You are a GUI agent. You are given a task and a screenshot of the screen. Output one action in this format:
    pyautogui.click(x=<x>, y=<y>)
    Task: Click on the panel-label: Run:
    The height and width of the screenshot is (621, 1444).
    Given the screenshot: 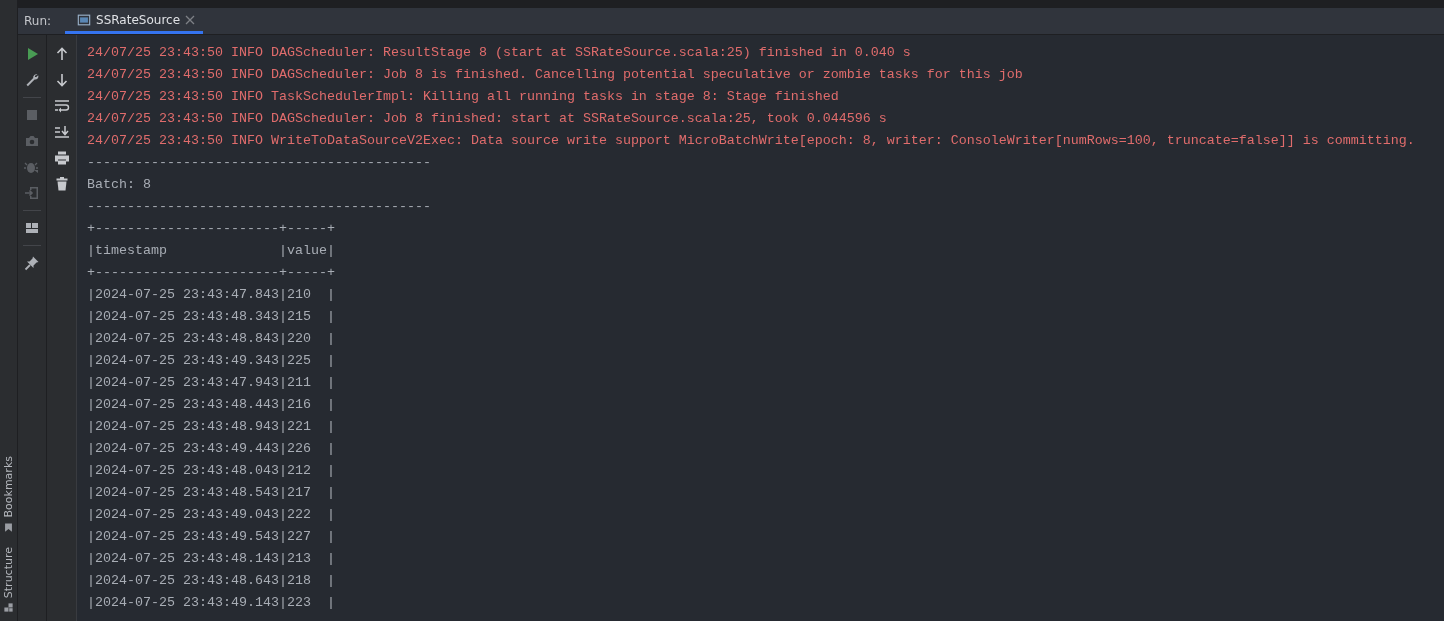 What is the action you would take?
    pyautogui.click(x=38, y=21)
    